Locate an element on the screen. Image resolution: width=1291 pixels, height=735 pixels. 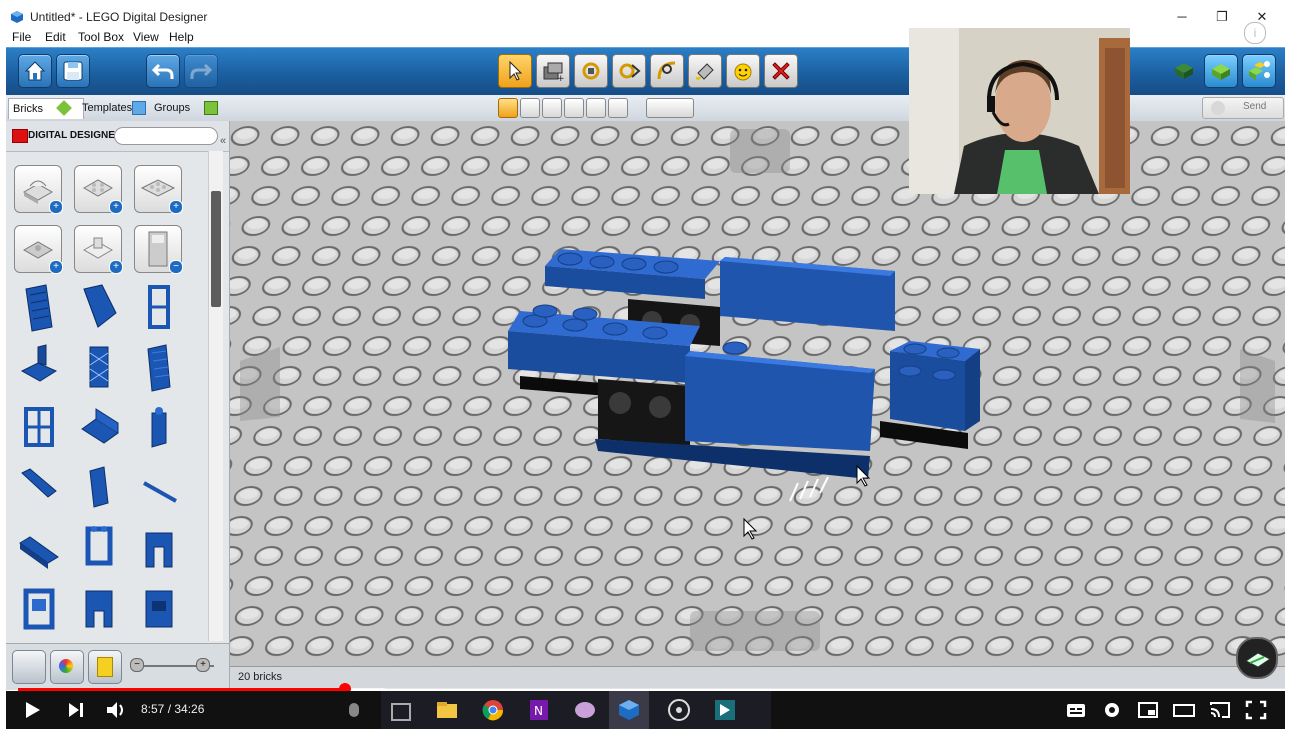
part-panel-corner is located at coordinates (39, 368).